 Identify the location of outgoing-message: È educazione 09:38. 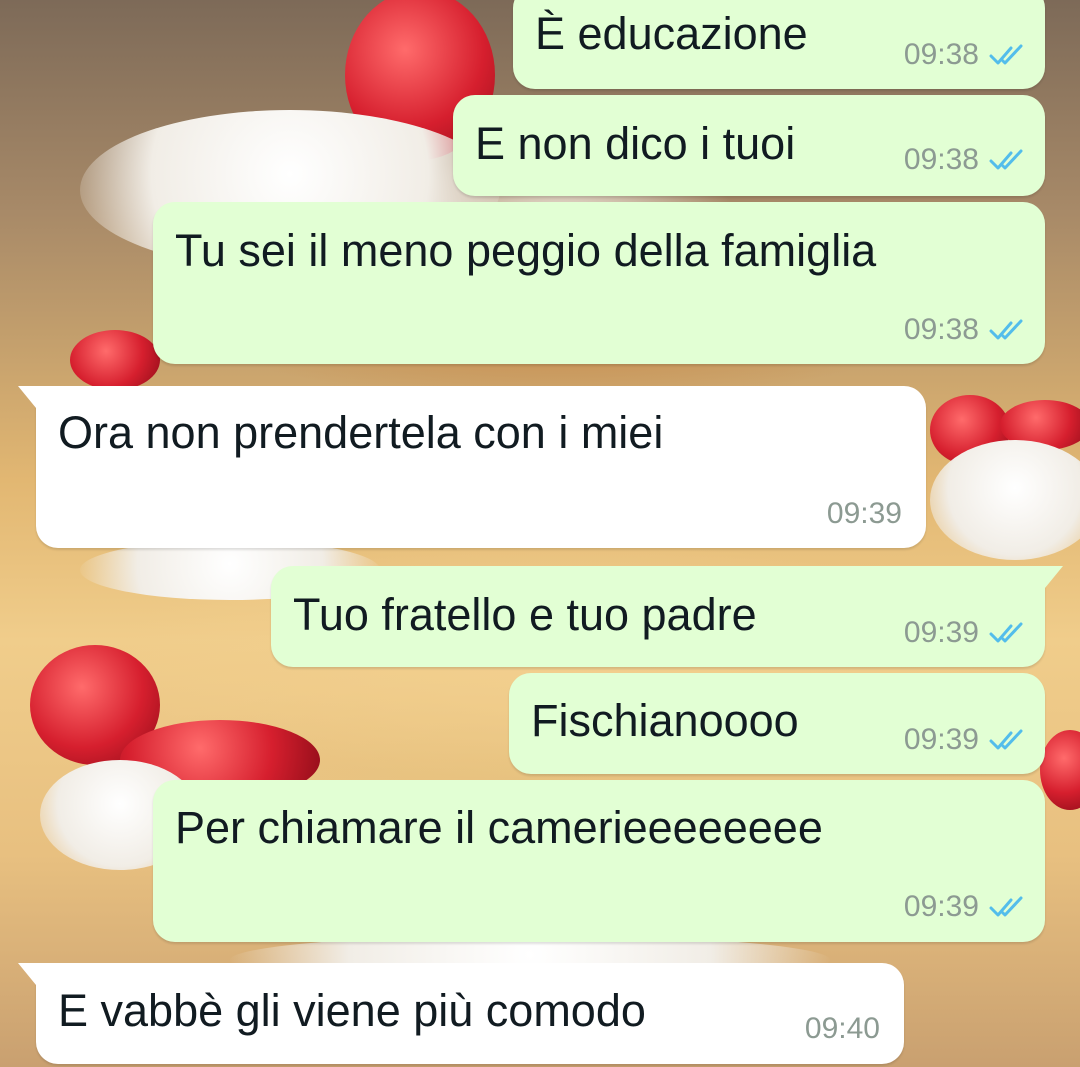
(779, 44).